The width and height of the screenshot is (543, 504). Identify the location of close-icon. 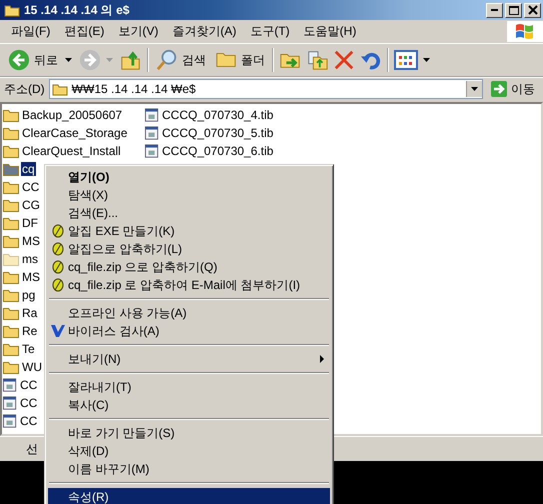
(533, 10).